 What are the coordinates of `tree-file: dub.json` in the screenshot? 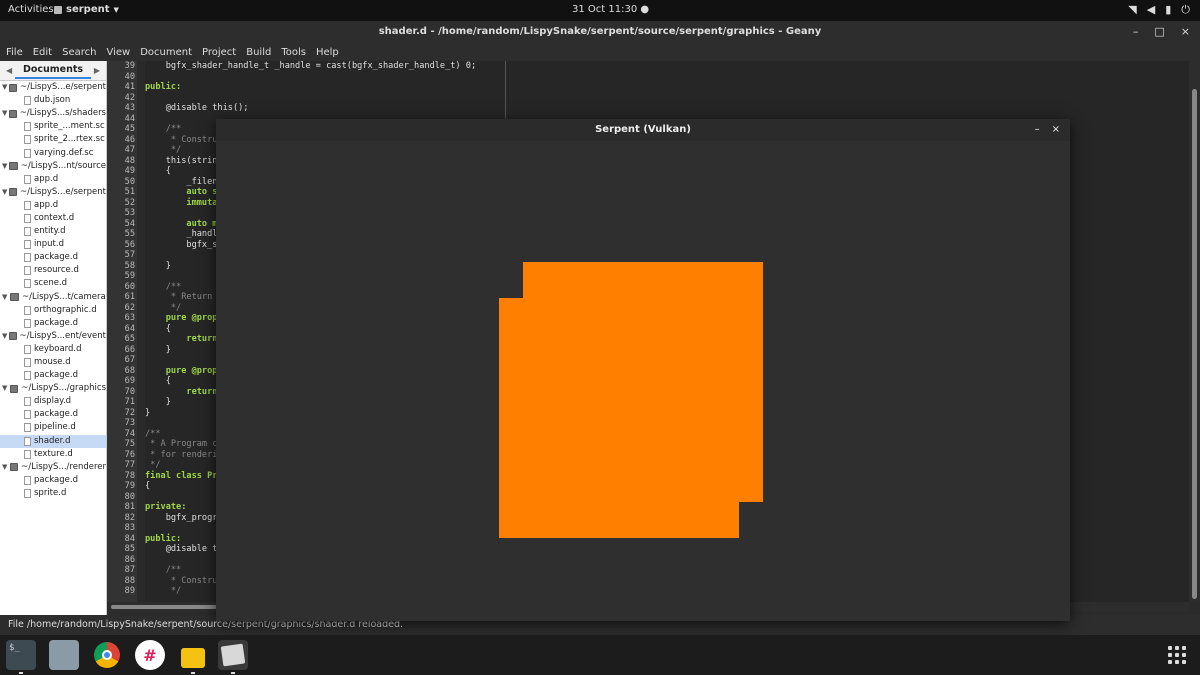 It's located at (53, 100).